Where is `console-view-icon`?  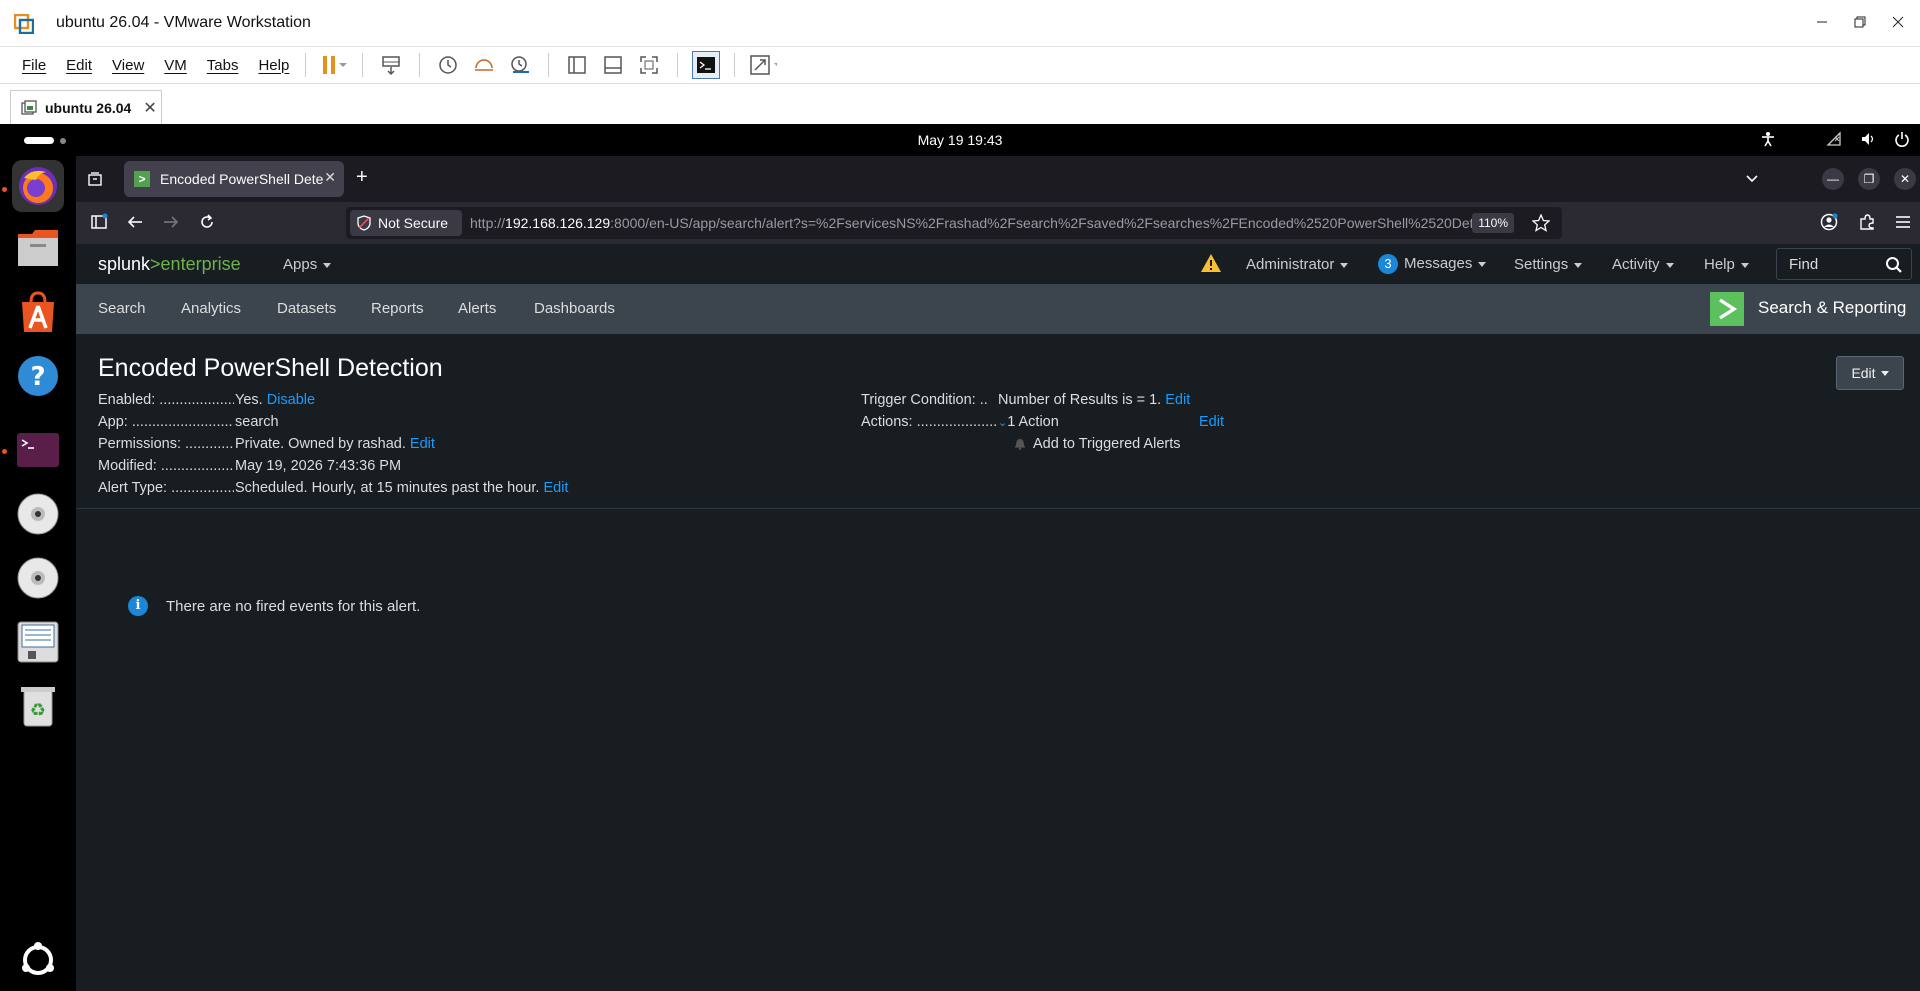 console-view-icon is located at coordinates (706, 65).